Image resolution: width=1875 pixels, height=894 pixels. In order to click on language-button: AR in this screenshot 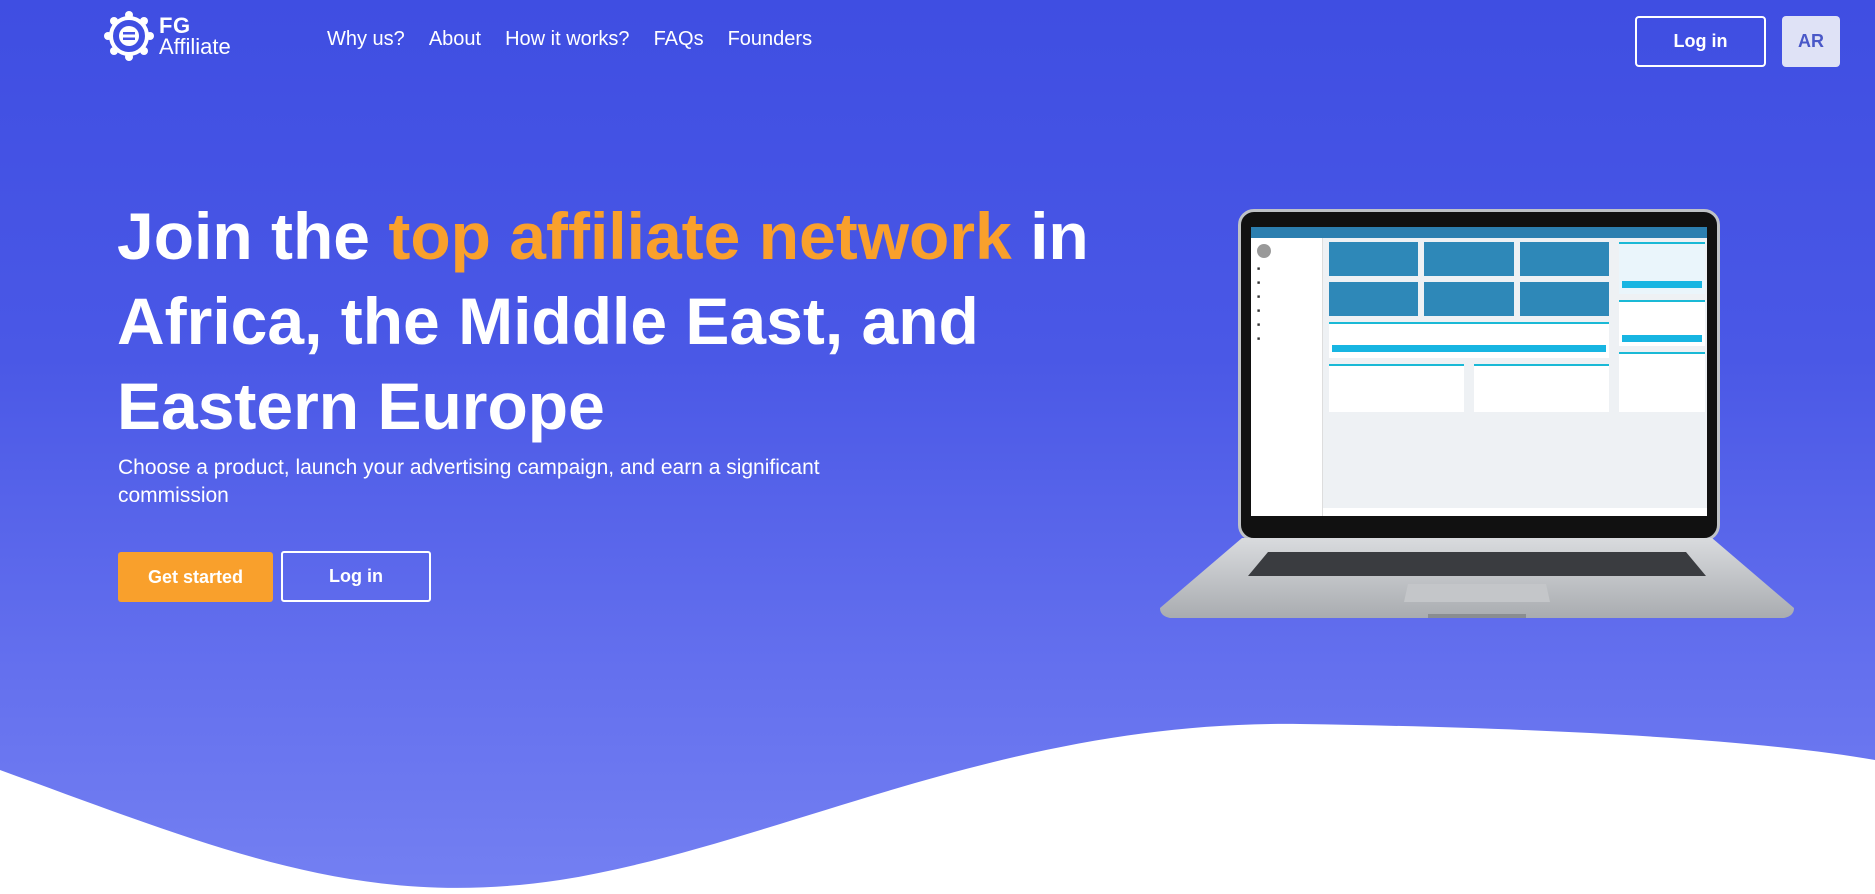, I will do `click(1811, 41)`.